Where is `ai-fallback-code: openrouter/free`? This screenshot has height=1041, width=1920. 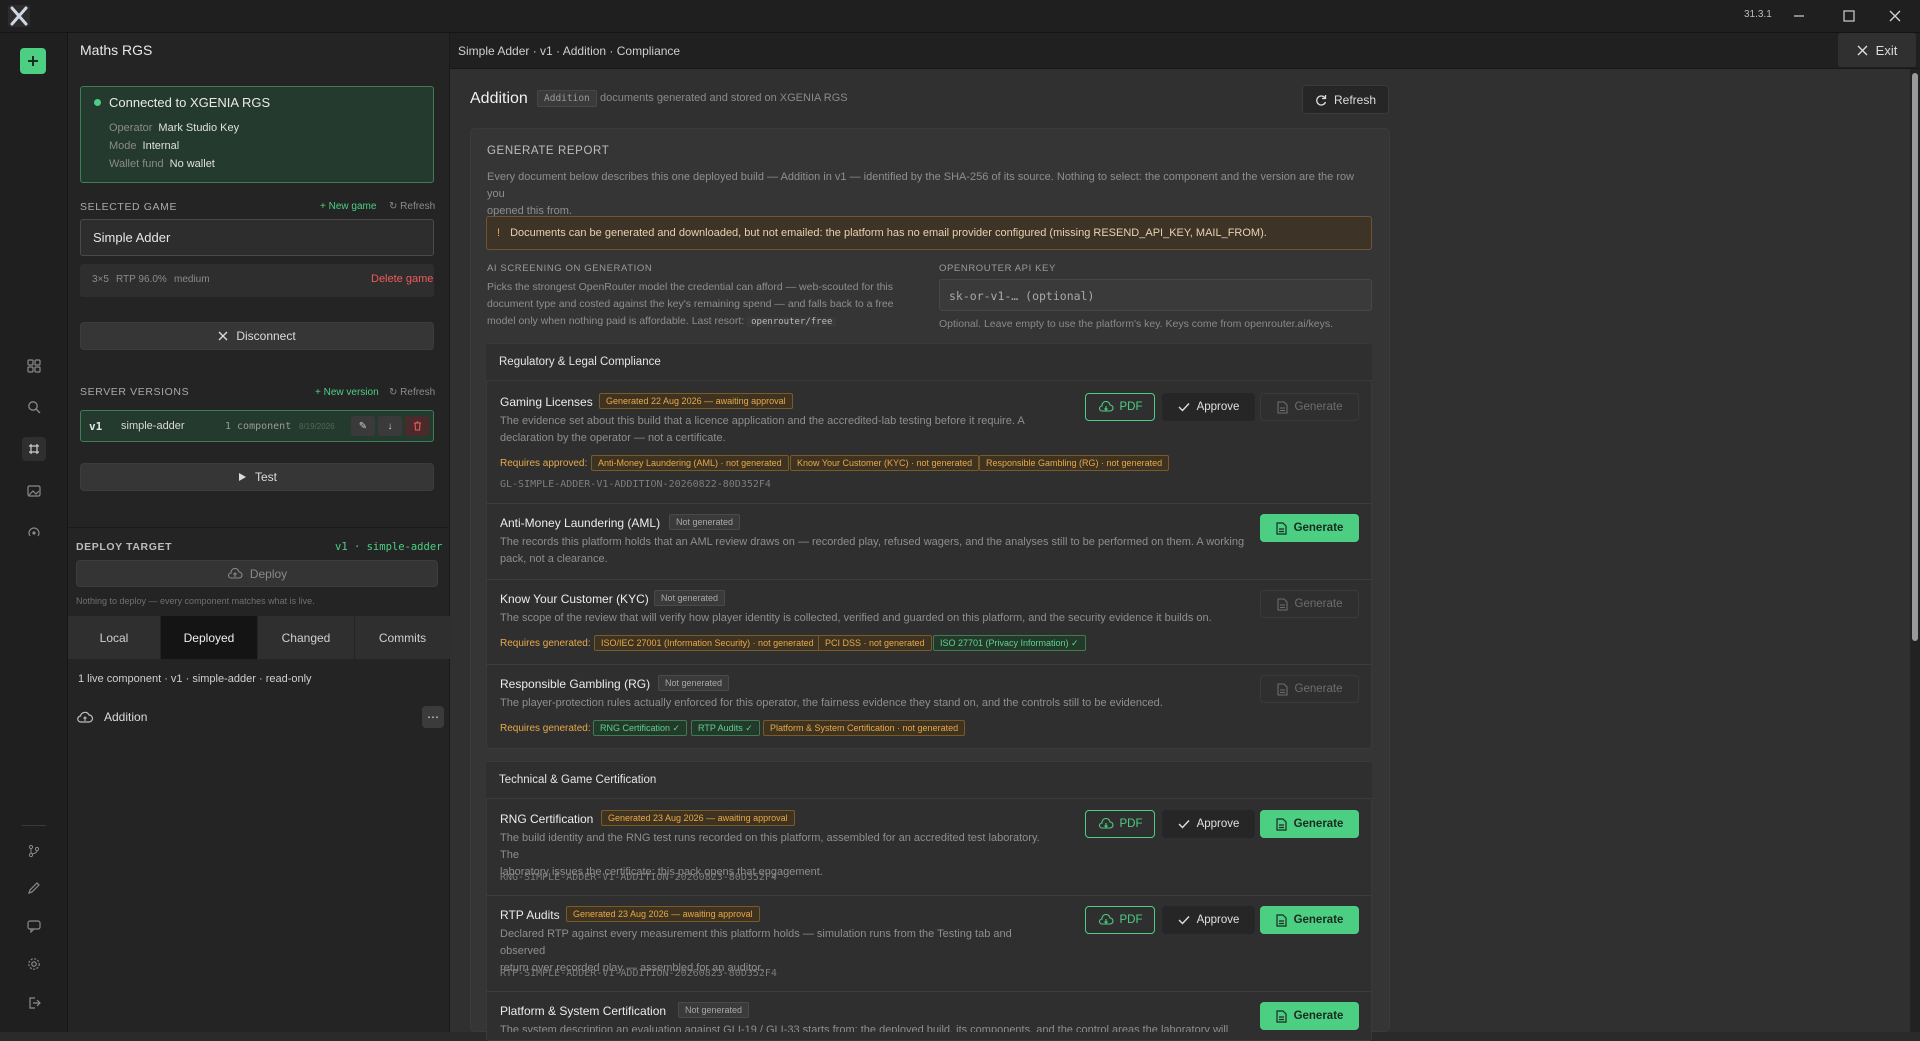 ai-fallback-code: openrouter/free is located at coordinates (792, 322).